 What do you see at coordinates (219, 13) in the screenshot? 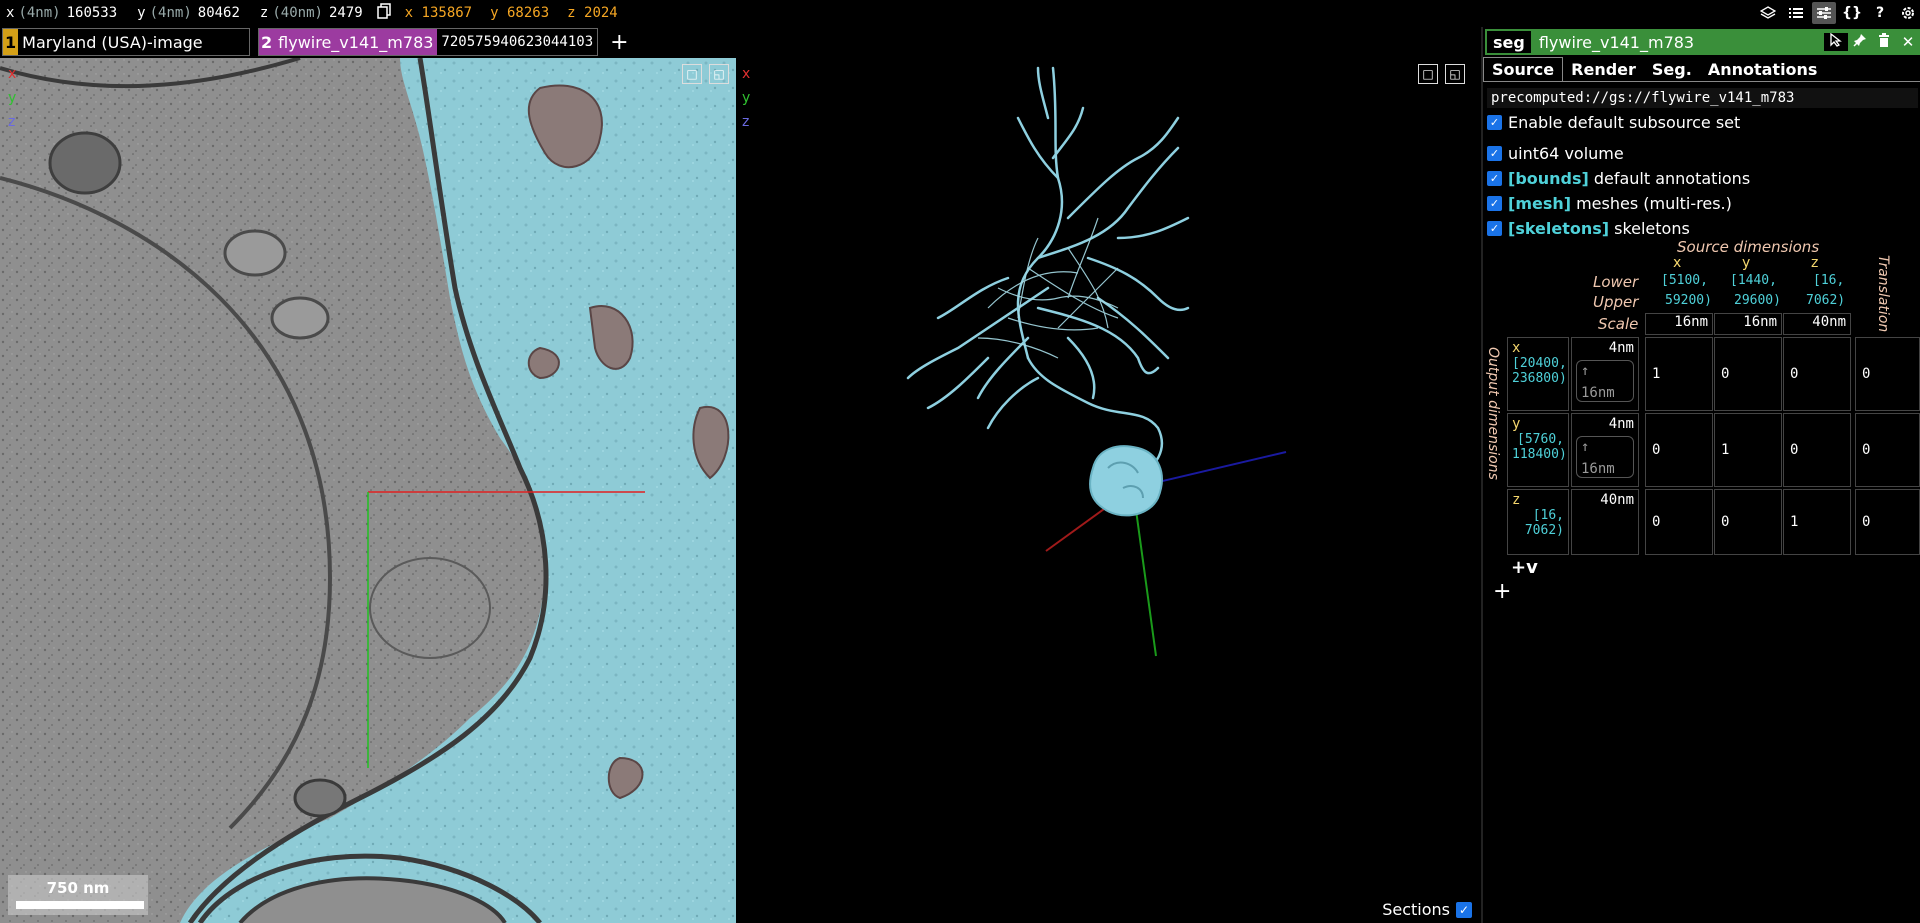
I see `coord-value: 80462` at bounding box center [219, 13].